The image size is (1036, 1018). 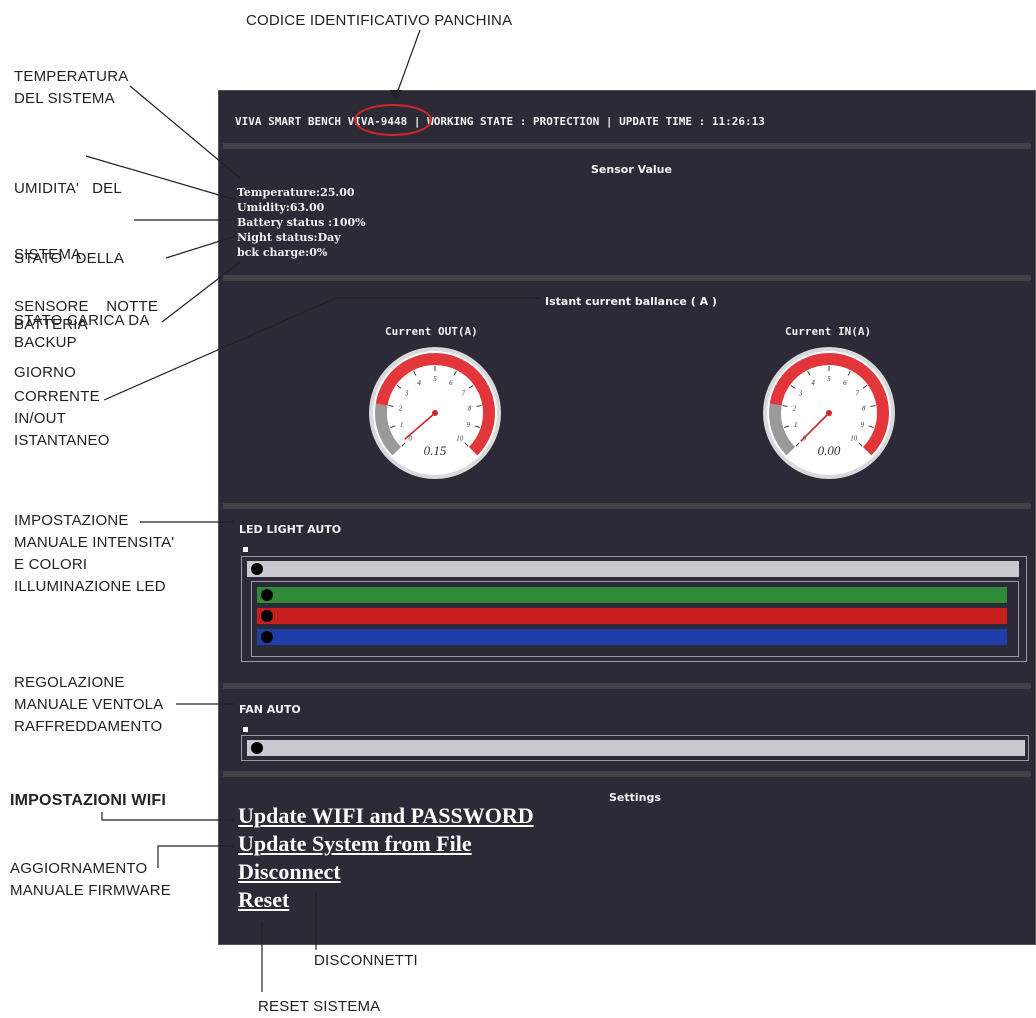 I want to click on annotation-codice: CODICE IDENTIFICATIVO PANCHINA, so click(x=379, y=20).